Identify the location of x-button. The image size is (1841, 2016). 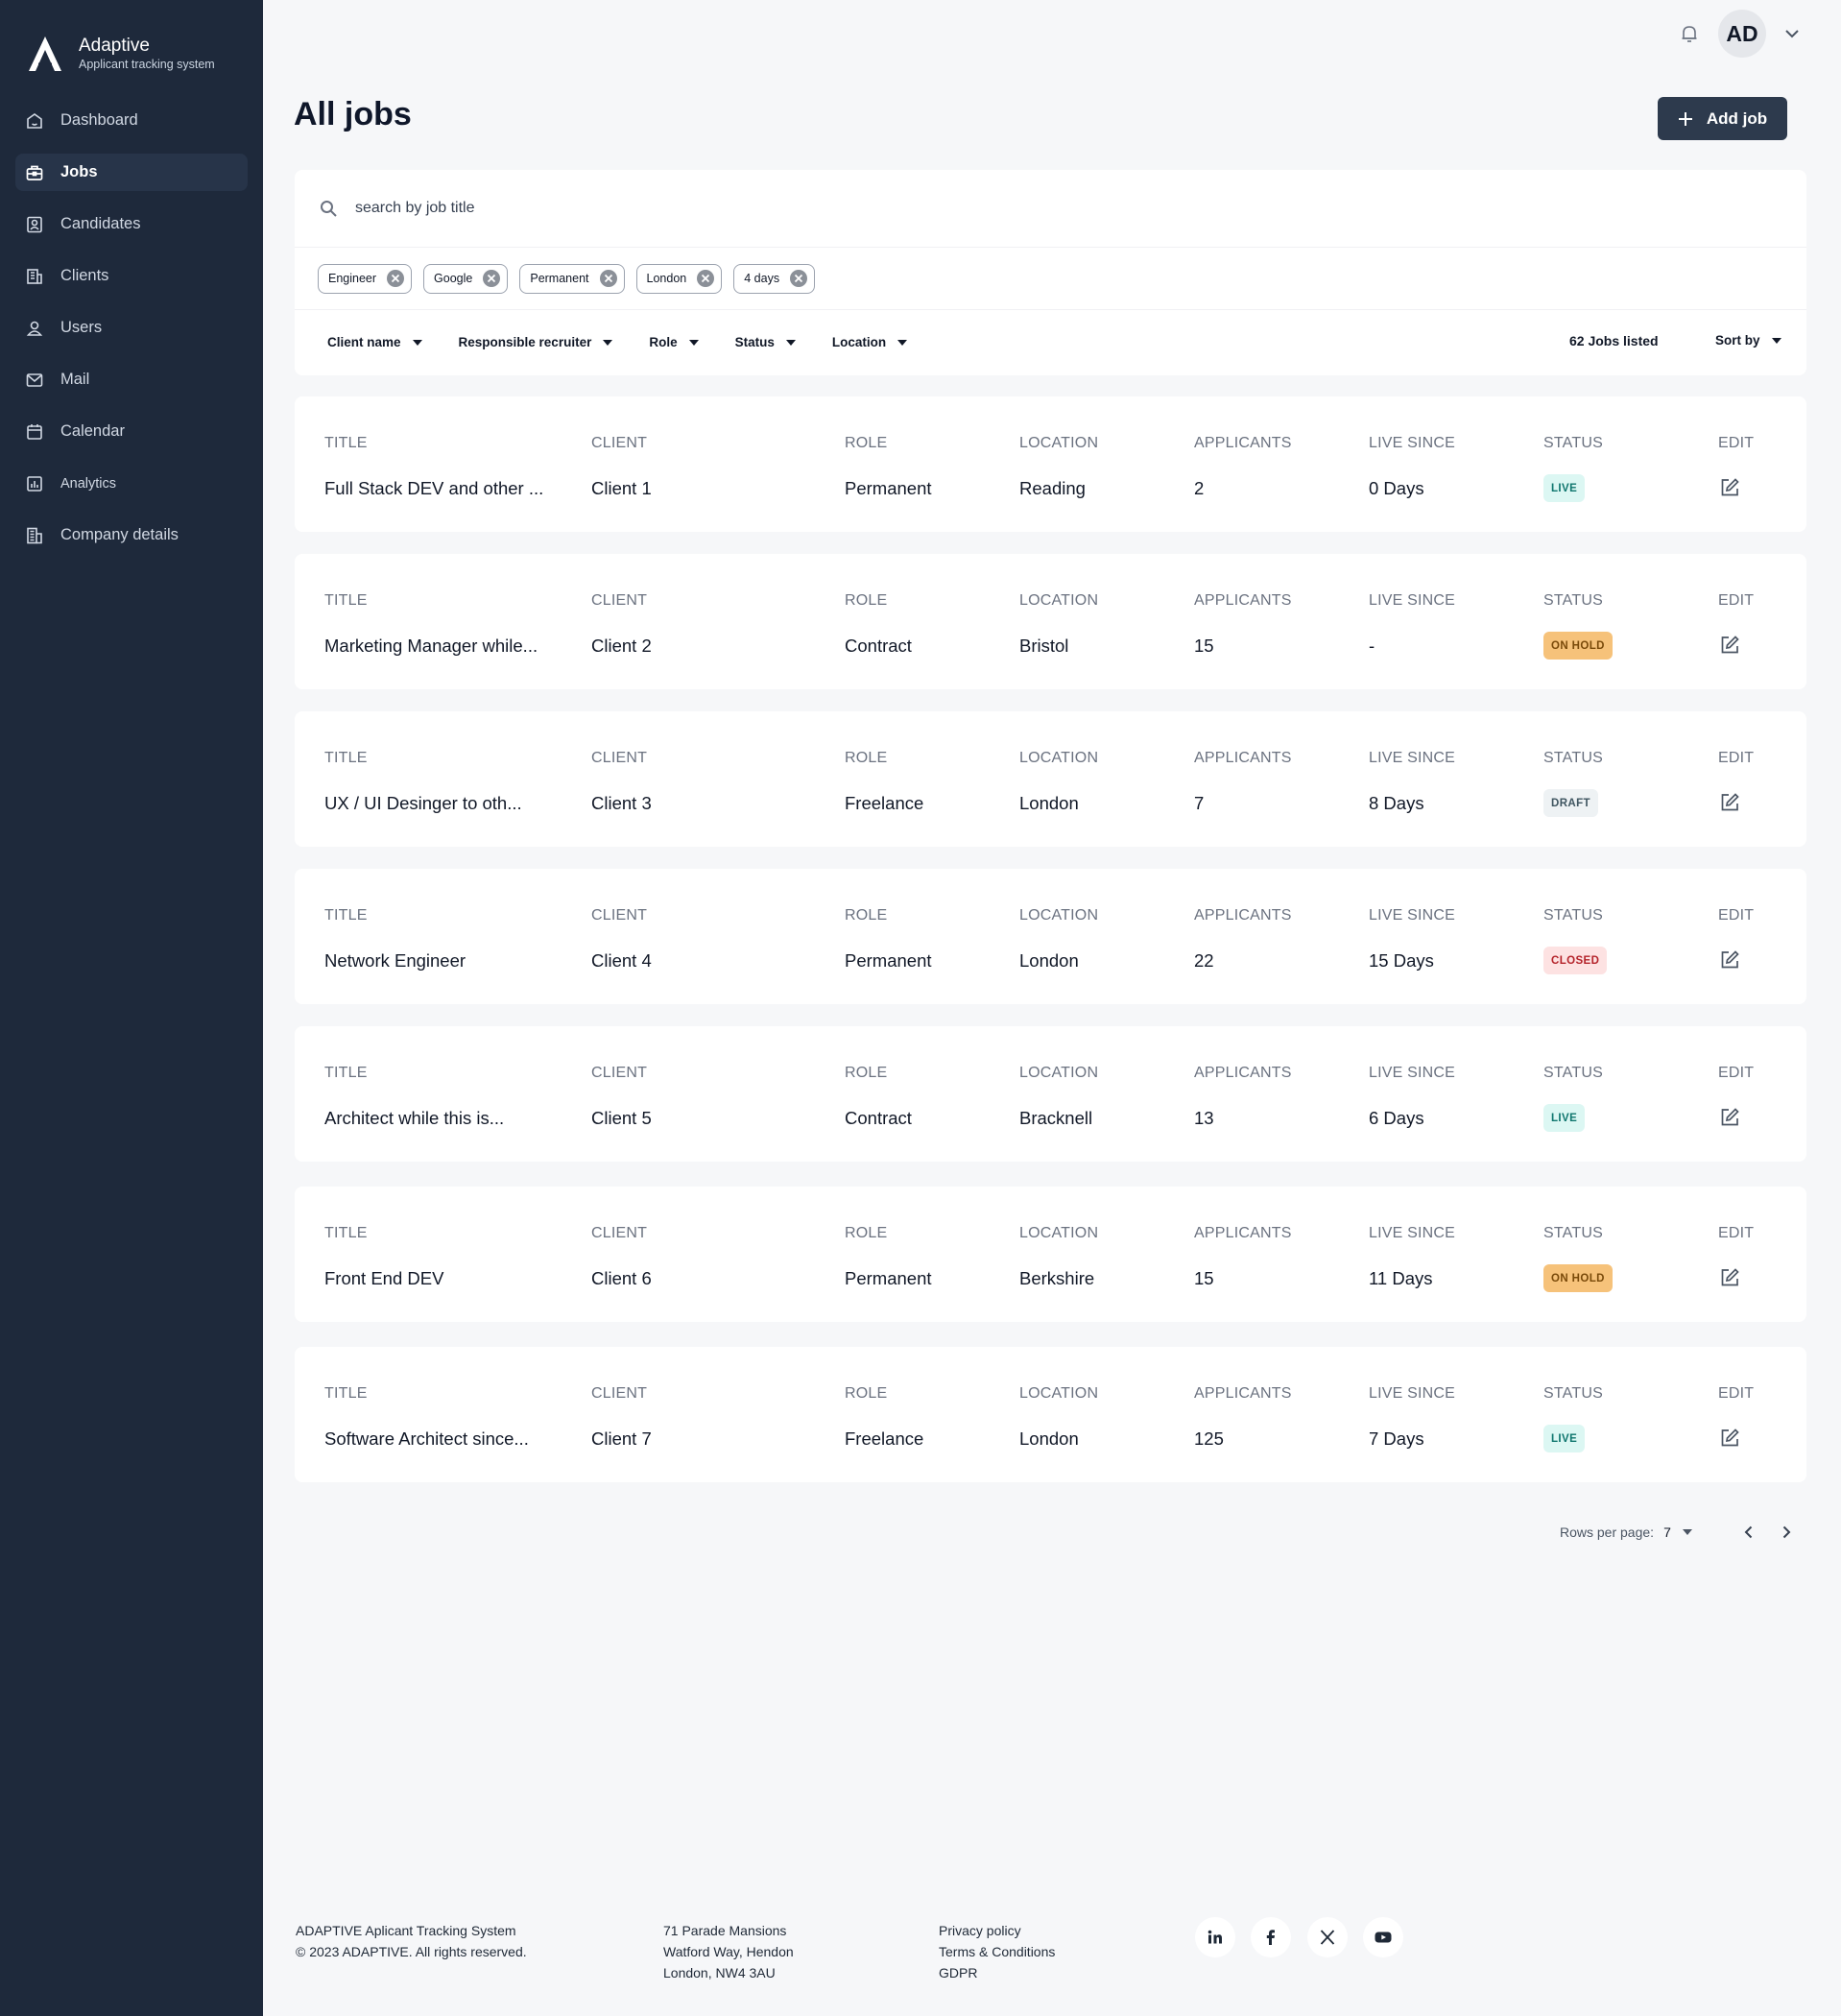
(1327, 1937).